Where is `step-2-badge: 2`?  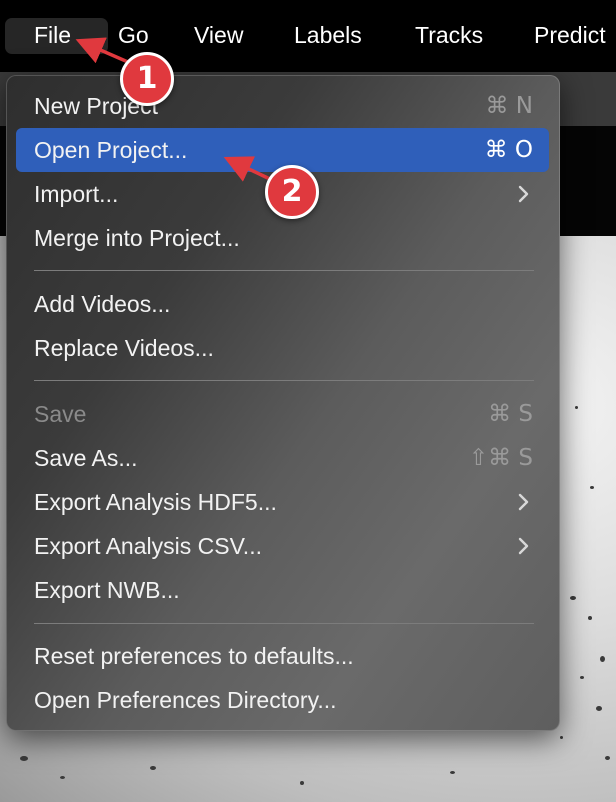 step-2-badge: 2 is located at coordinates (292, 192).